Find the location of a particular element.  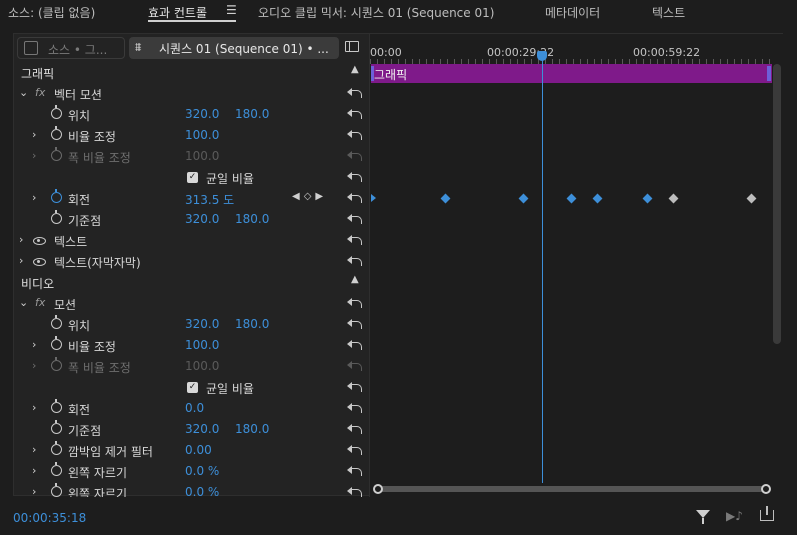

current-timecode: 00:00:35:18 is located at coordinates (49, 518).